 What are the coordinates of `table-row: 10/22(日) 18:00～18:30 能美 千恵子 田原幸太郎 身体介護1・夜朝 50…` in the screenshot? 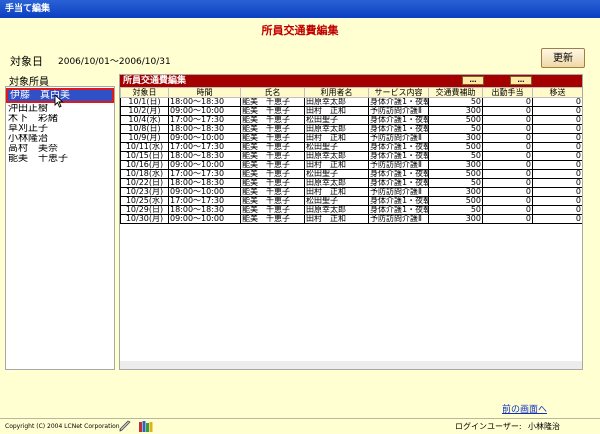 It's located at (351, 183).